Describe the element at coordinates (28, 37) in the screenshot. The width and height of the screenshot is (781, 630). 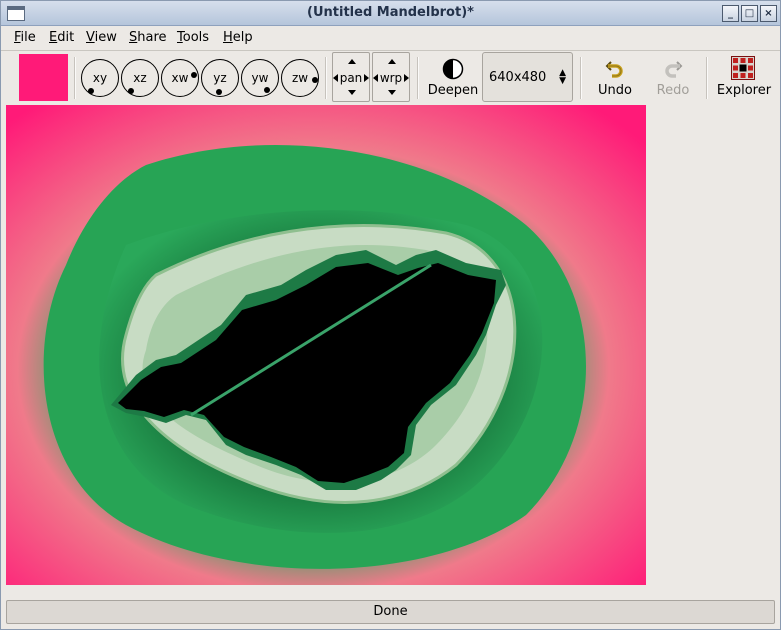
I see `menu-file-label: ile` at that location.